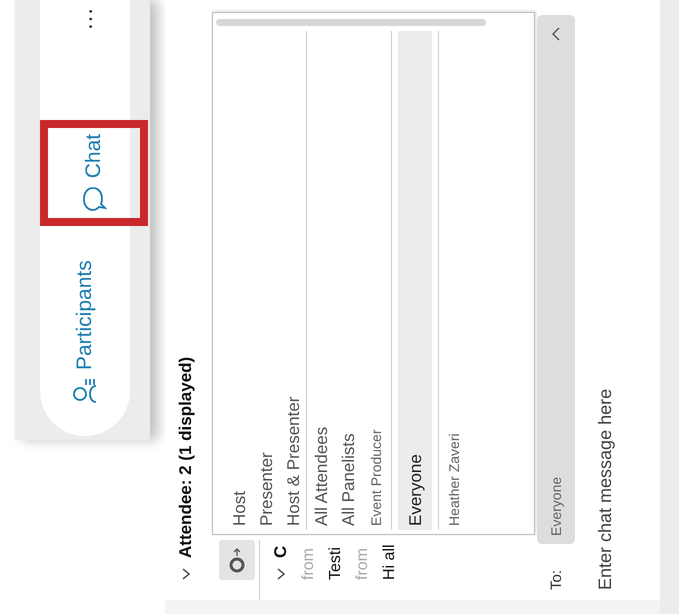  What do you see at coordinates (335, 563) in the screenshot?
I see `message-text: Testi` at bounding box center [335, 563].